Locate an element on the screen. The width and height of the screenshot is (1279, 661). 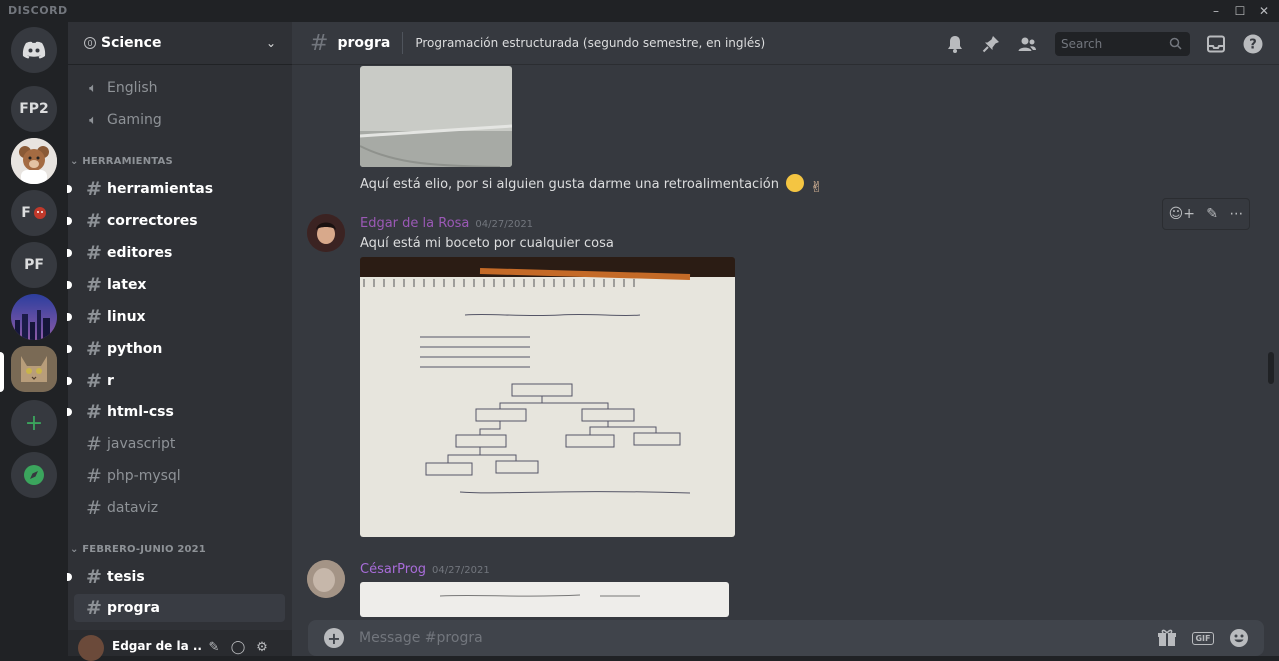
home-button is located at coordinates (34, 50).